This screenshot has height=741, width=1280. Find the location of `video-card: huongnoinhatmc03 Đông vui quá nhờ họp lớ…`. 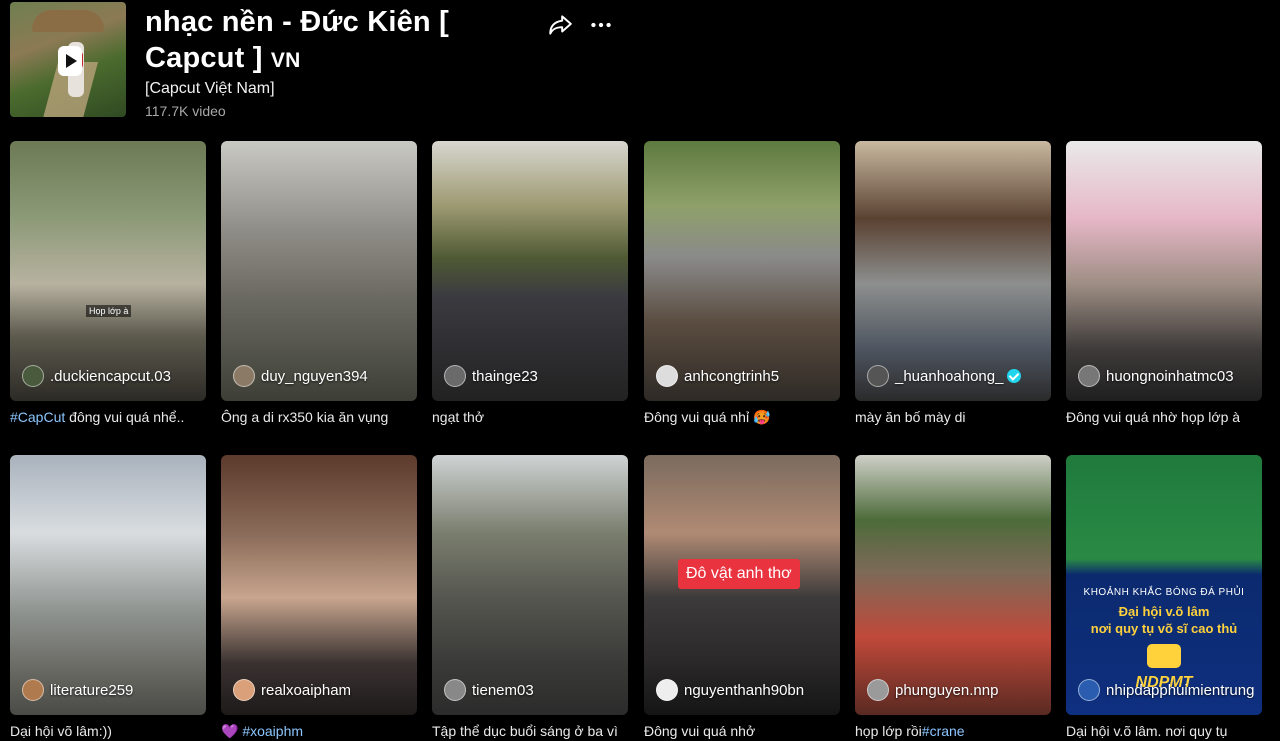

video-card: huongnoinhatmc03 Đông vui quá nhờ họp lớ… is located at coordinates (1164, 284).